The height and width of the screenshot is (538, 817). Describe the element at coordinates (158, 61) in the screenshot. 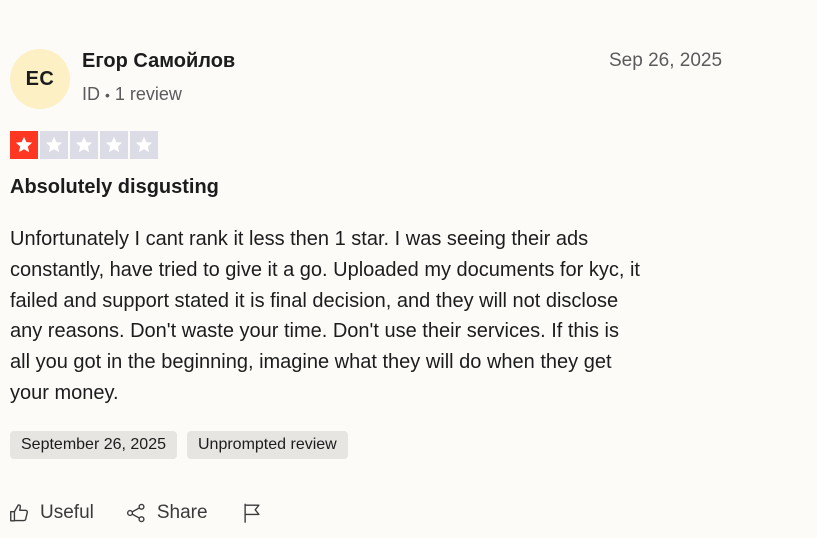

I see `author-name: Егор Самойлов` at that location.